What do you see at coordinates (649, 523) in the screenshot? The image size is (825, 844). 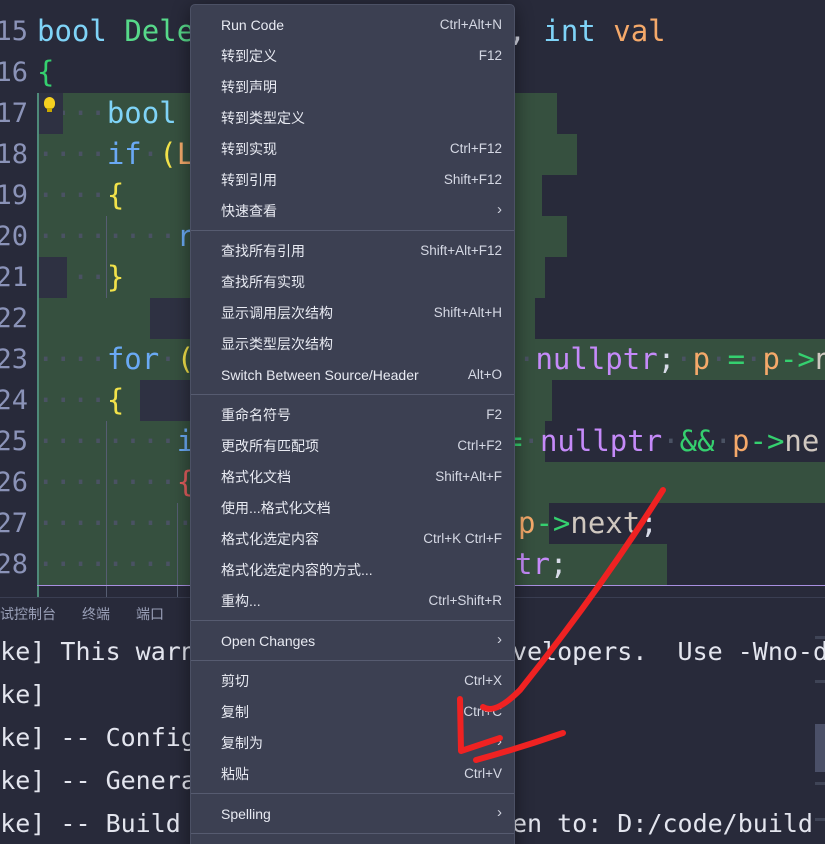 I see `code-token: ;` at bounding box center [649, 523].